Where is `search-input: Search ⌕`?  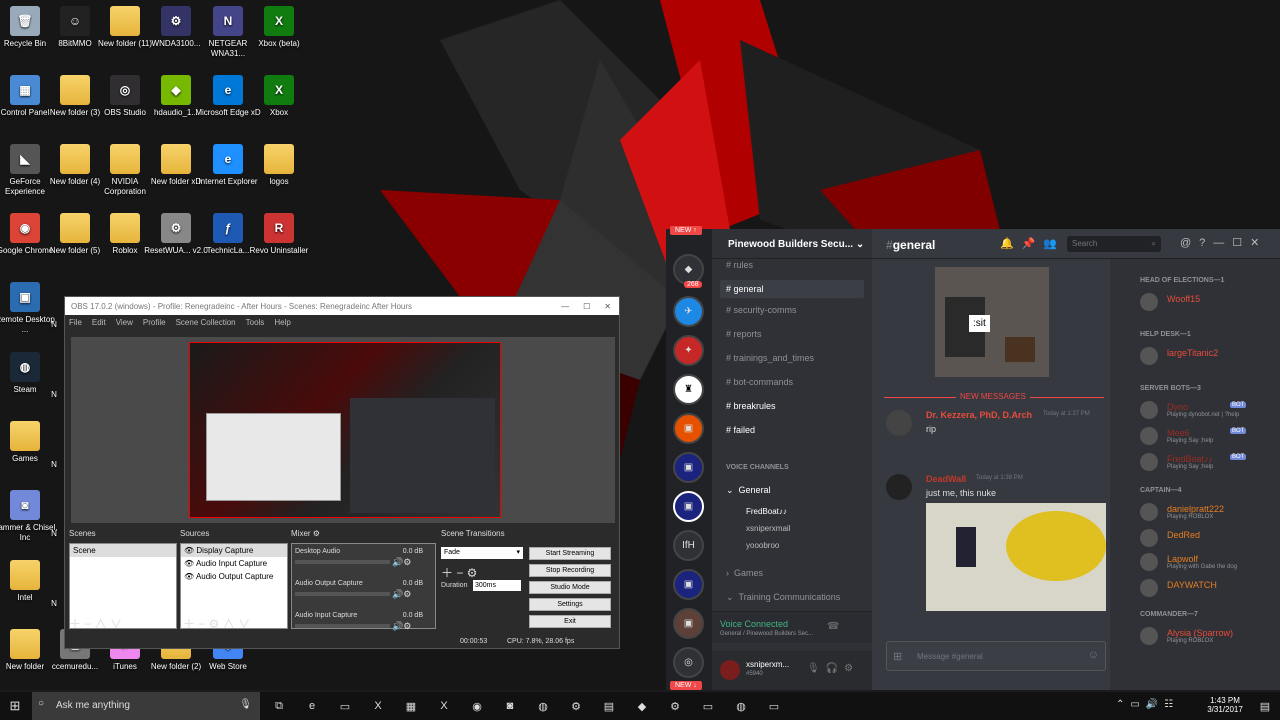 search-input: Search ⌕ is located at coordinates (1114, 244).